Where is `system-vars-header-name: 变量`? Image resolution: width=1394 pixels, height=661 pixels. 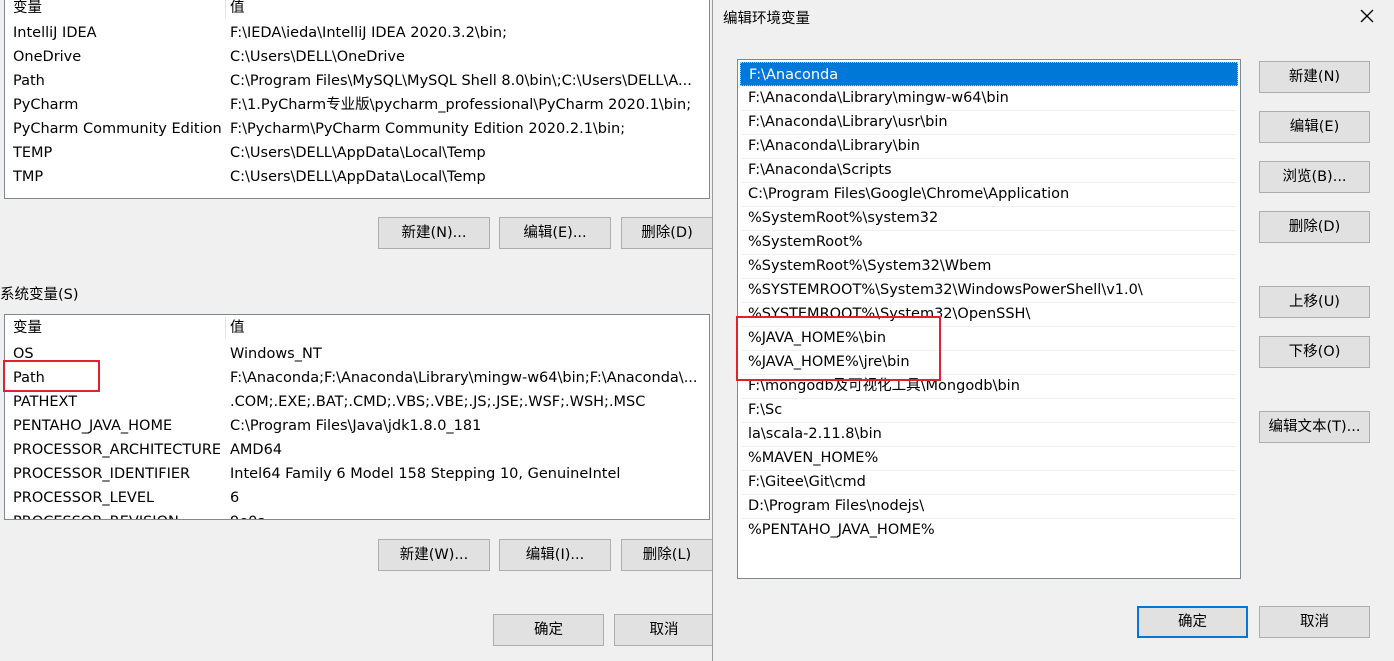
system-vars-header-name: 变量 is located at coordinates (27, 329).